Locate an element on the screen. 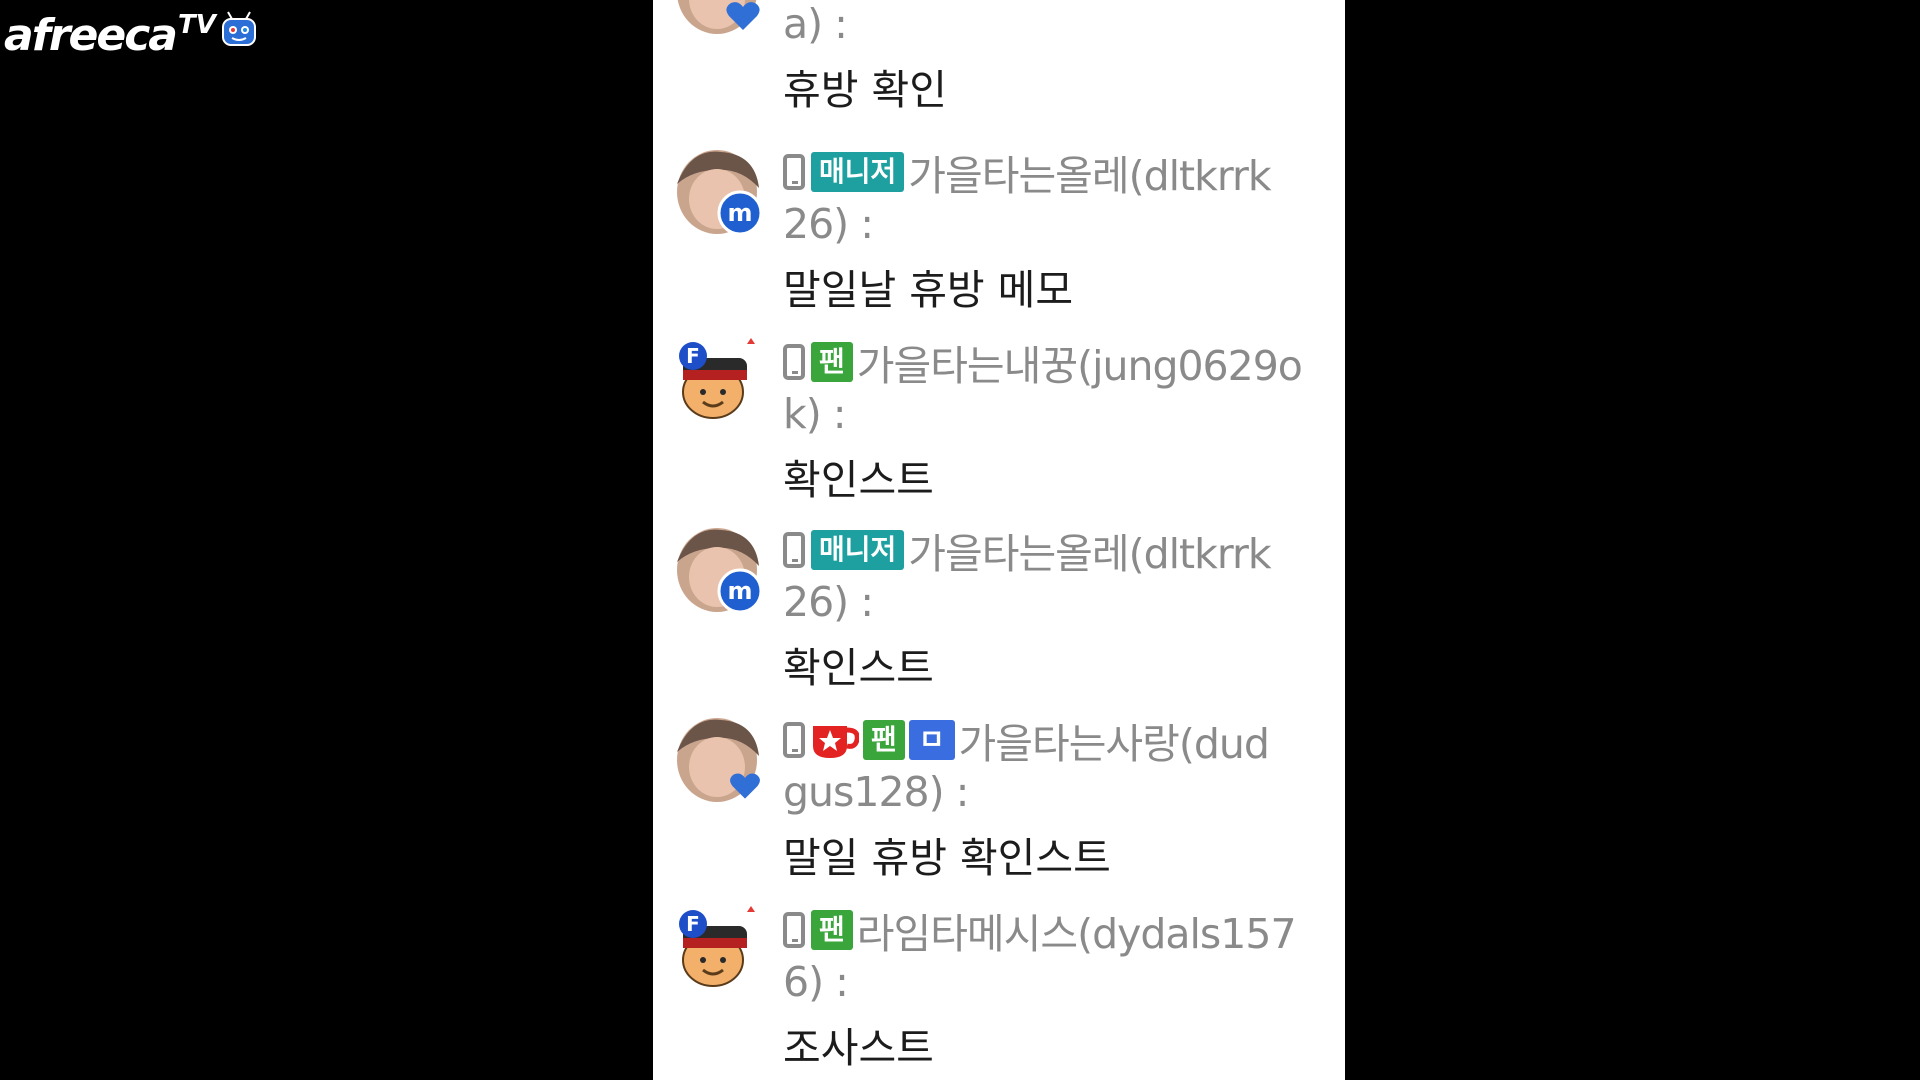 This screenshot has height=1080, width=1920. afreecatv-logo: afreeca TV is located at coordinates (131, 35).